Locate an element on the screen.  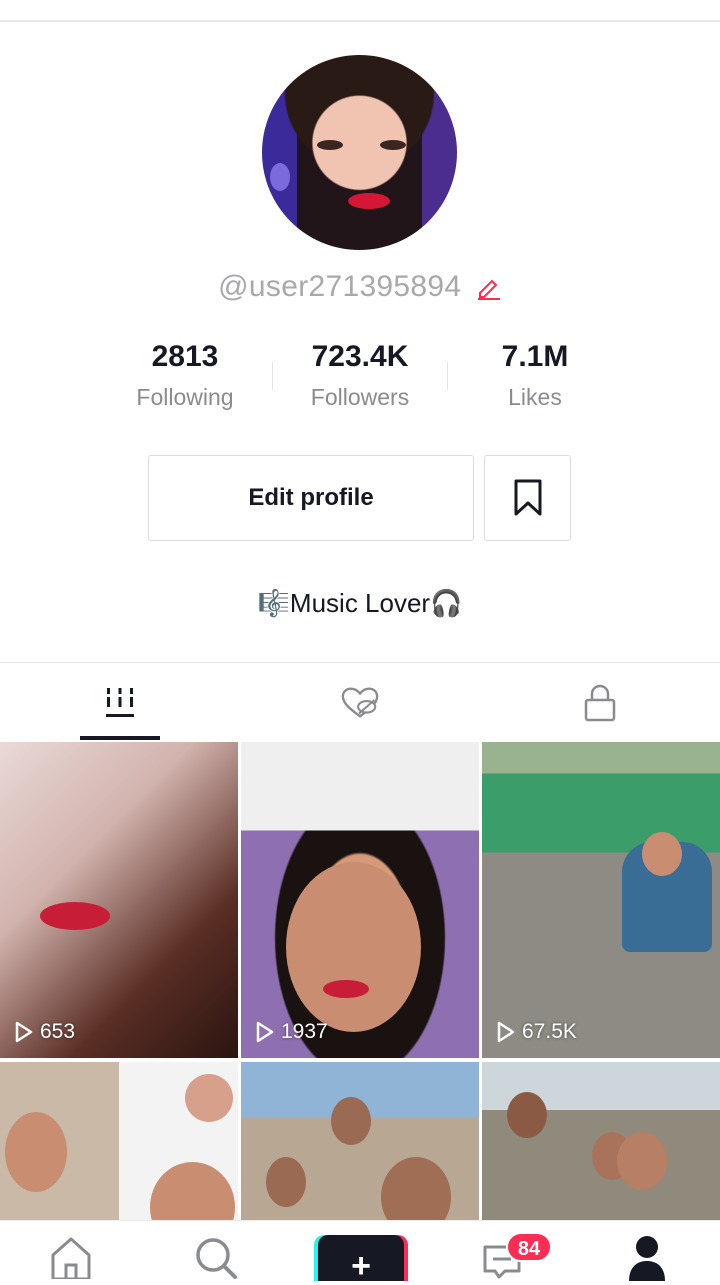
likes-label: Likes is located at coordinates (535, 397).